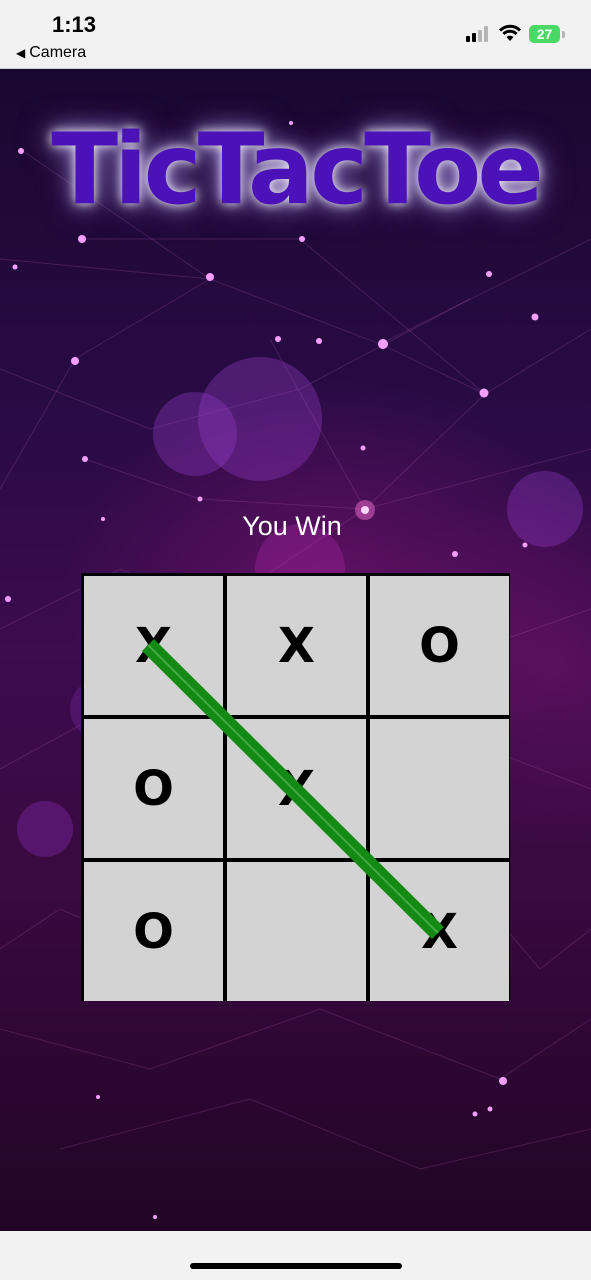  I want to click on board-cell-r2c1: O, so click(153, 788).